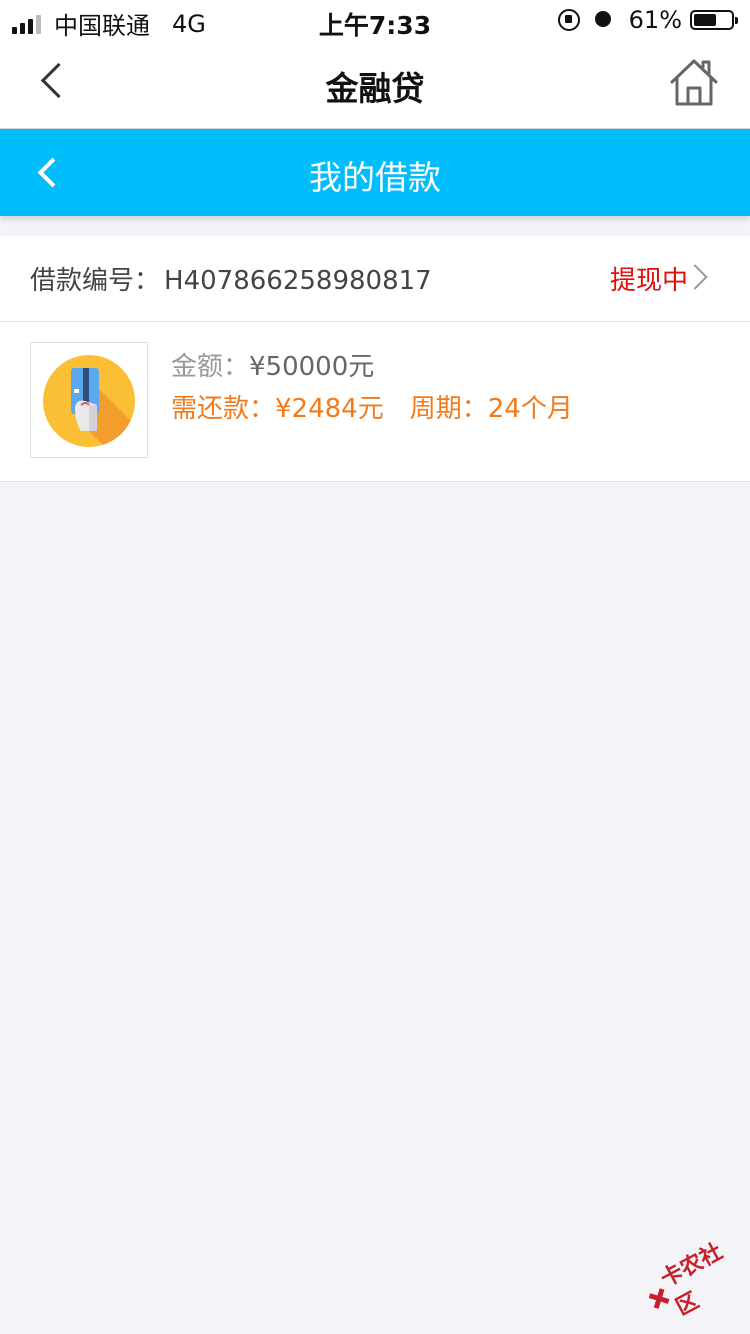 The image size is (750, 1334). Describe the element at coordinates (448, 409) in the screenshot. I see `period-label: 周期：` at that location.